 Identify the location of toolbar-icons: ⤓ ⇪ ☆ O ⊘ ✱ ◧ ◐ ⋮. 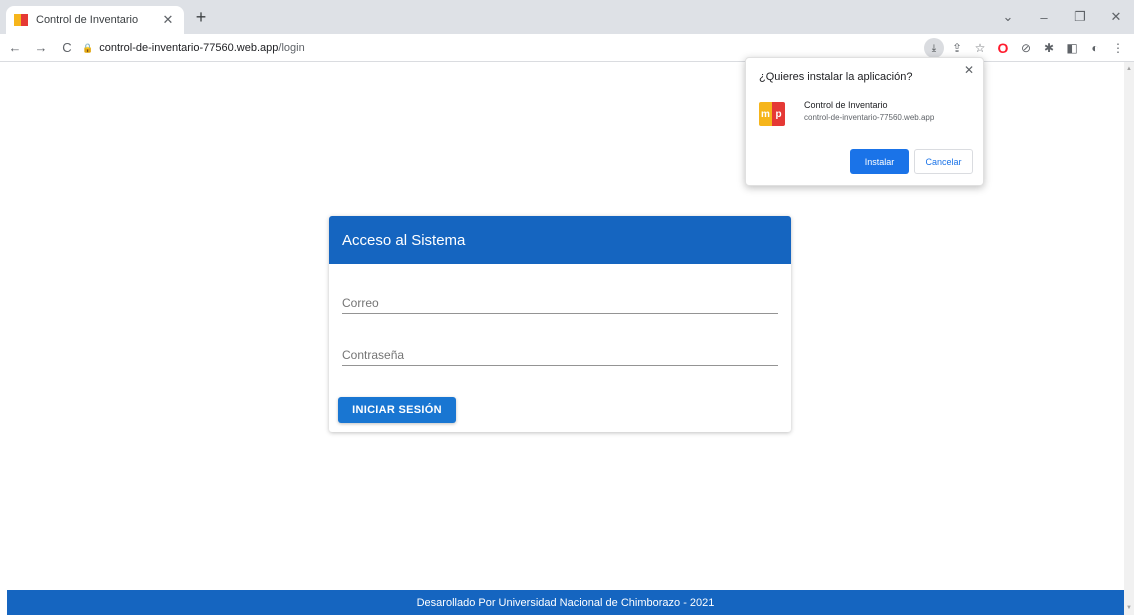
(1026, 48).